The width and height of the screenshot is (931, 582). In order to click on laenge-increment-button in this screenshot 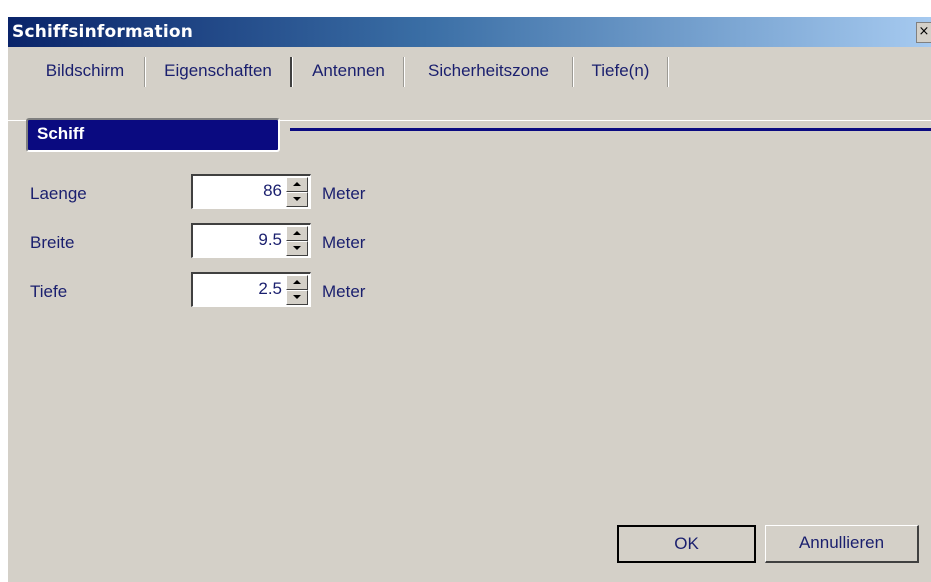, I will do `click(297, 184)`.